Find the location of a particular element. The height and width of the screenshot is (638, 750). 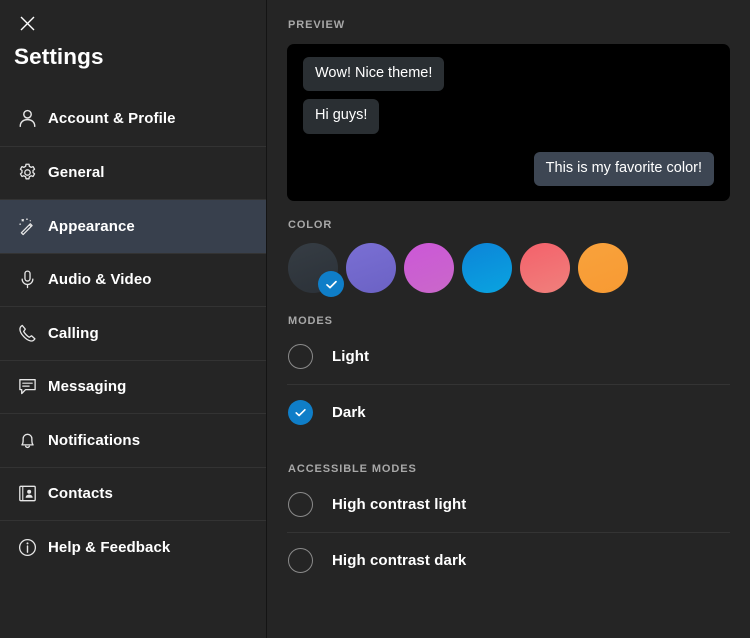

sidebar-item-help-feedback: Help & Feedback is located at coordinates (133, 547).